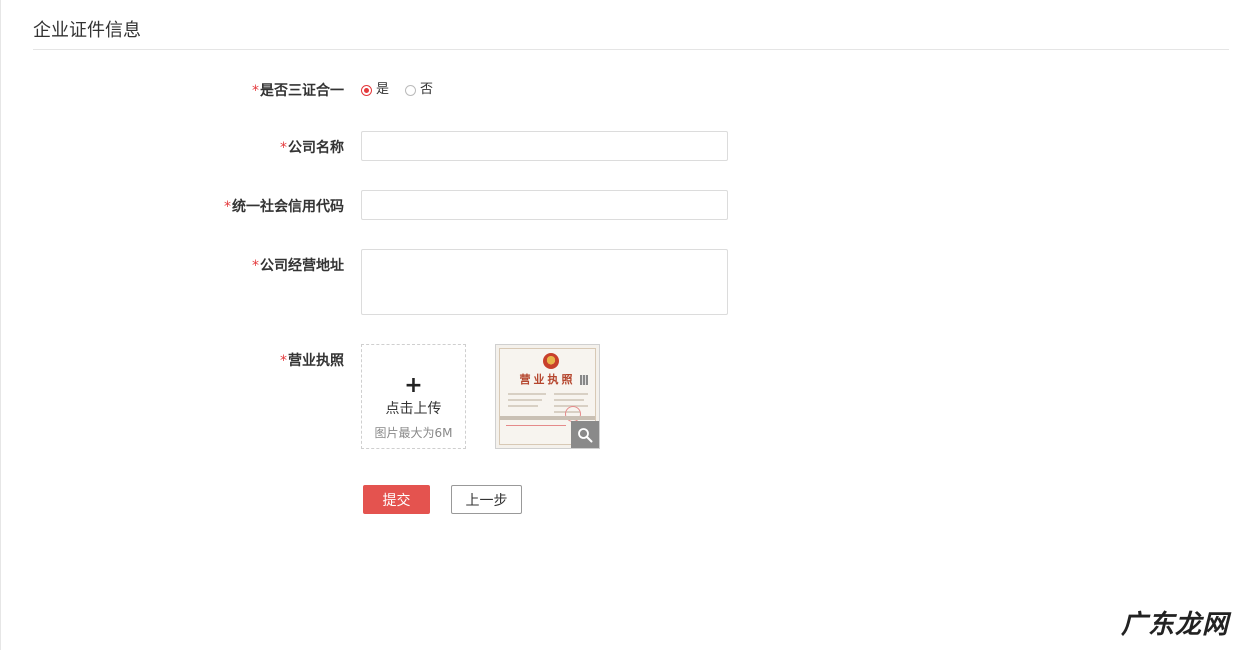 This screenshot has width=1255, height=650. I want to click on license-footer-bar, so click(547, 418).